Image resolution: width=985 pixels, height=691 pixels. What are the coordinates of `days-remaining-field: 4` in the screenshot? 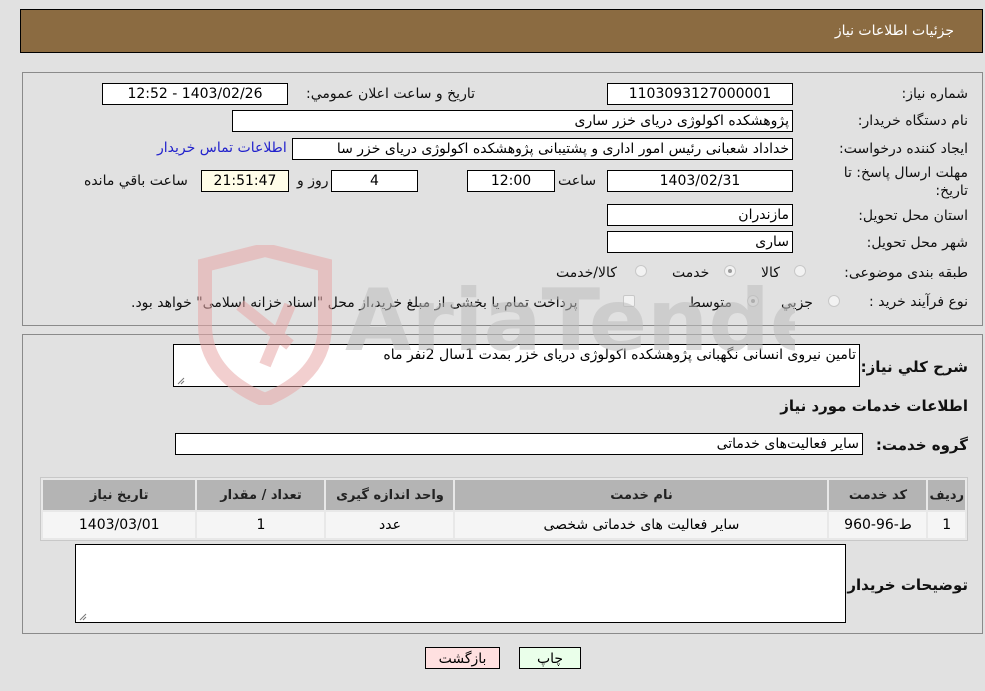 It's located at (374, 181).